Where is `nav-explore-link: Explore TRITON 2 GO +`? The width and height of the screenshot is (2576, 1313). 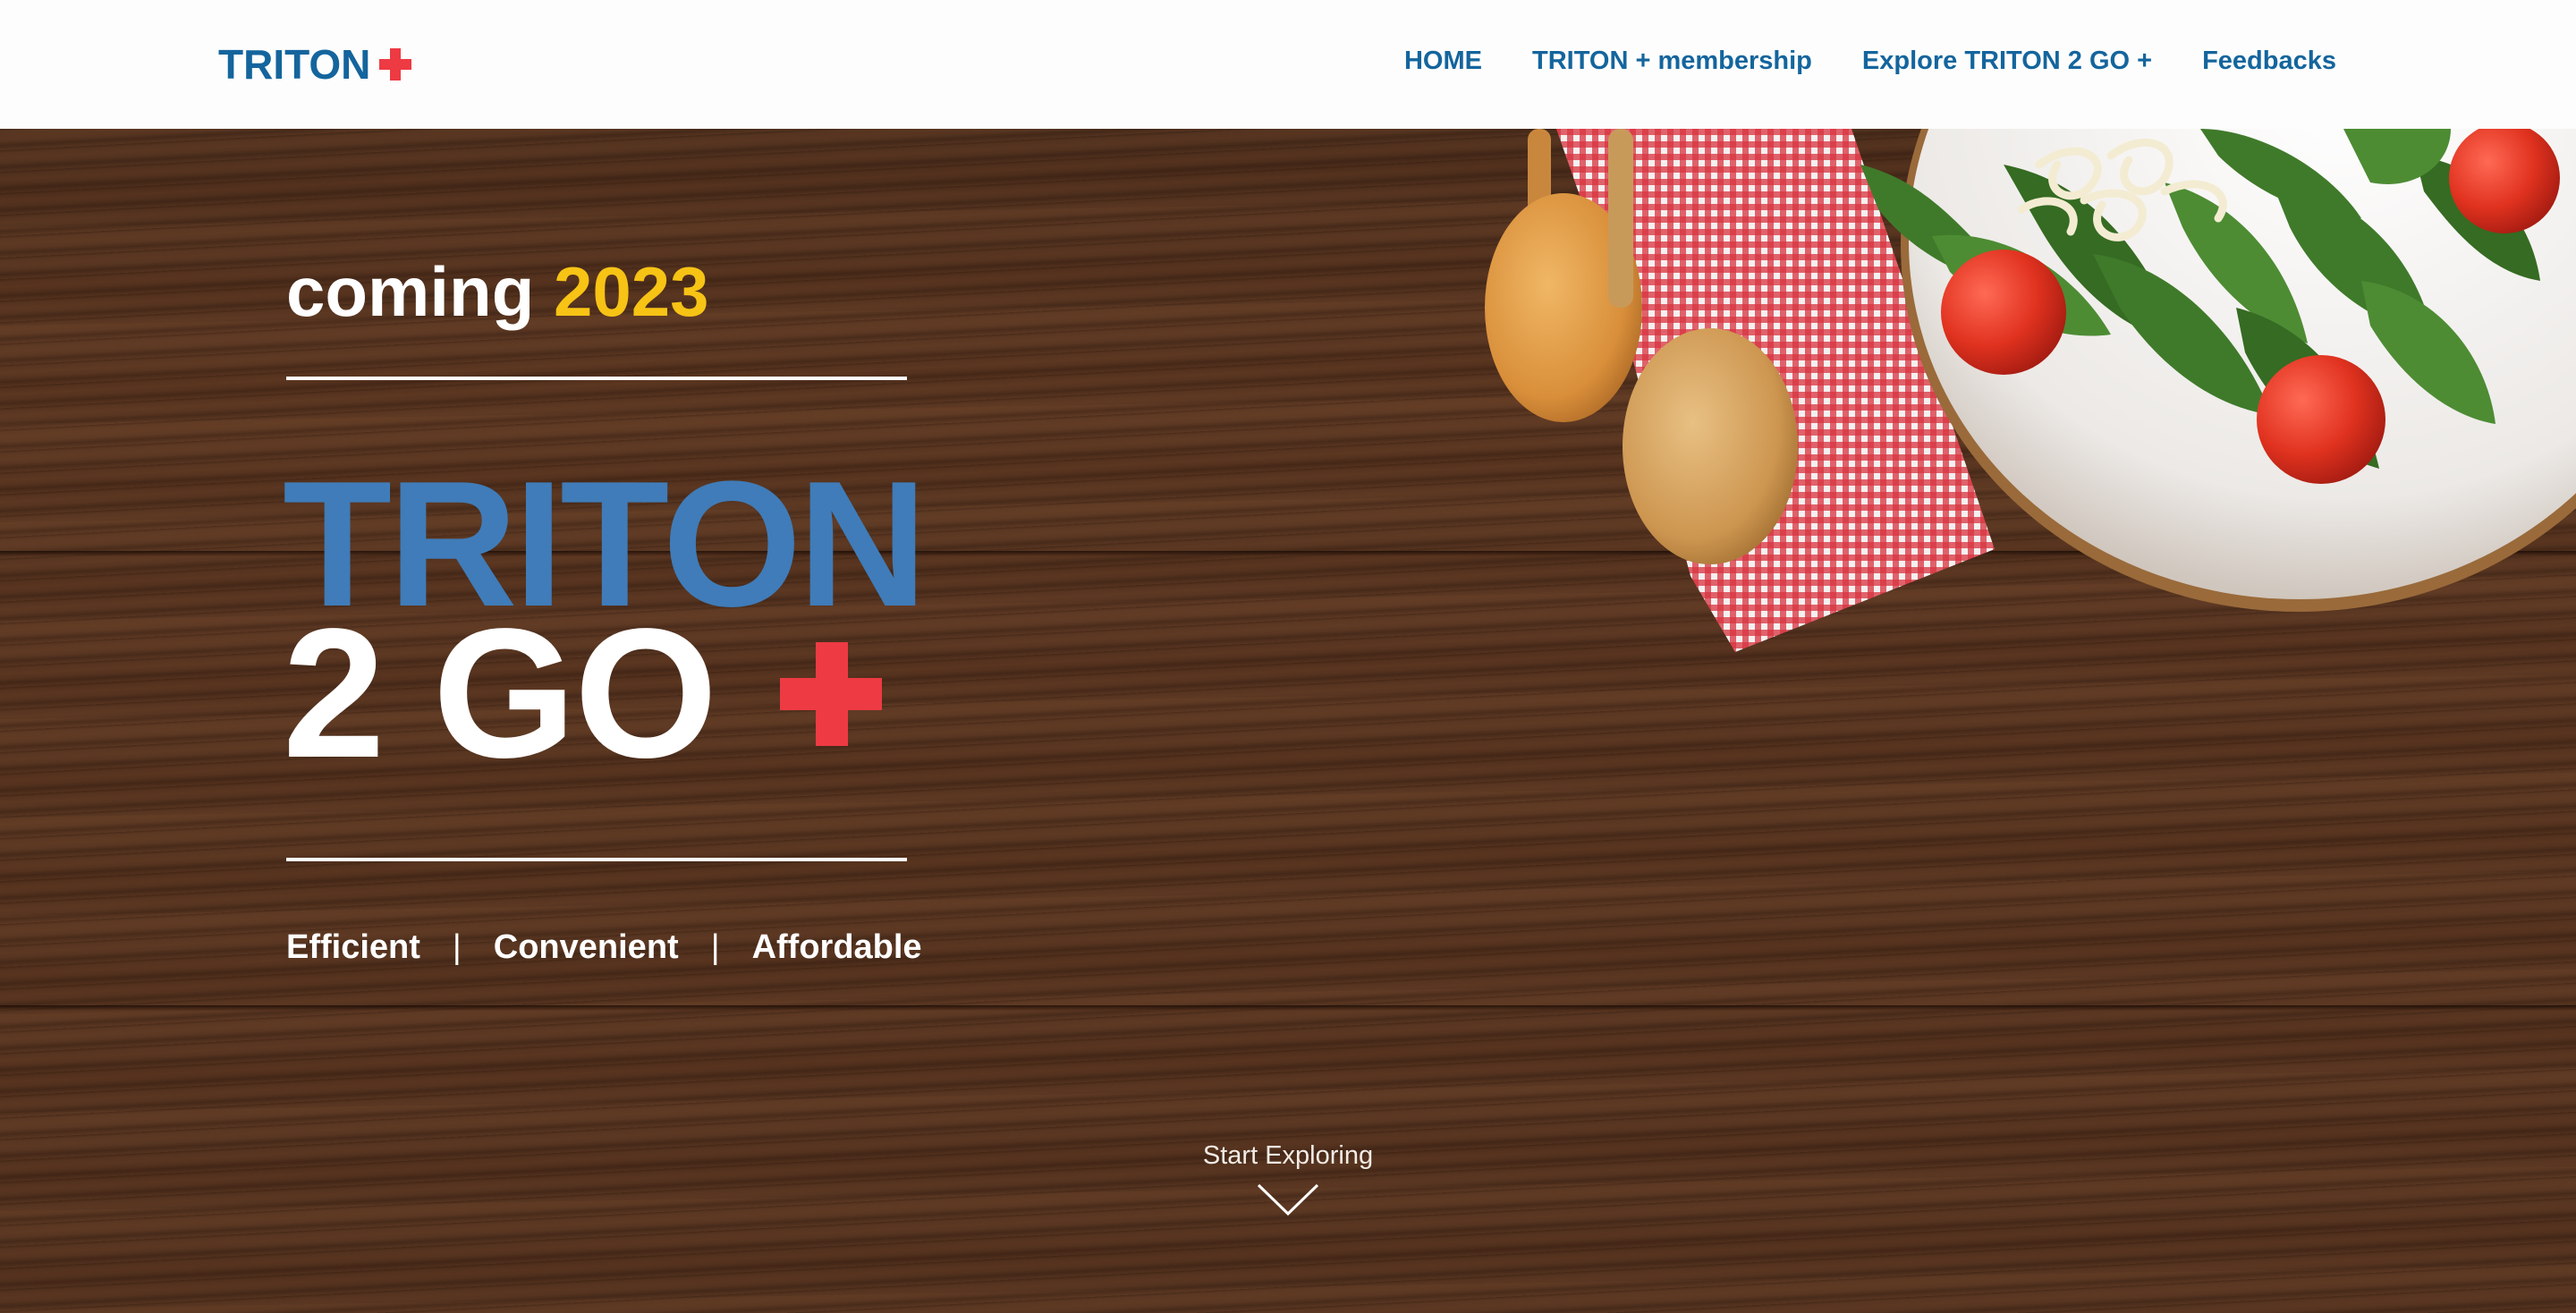 nav-explore-link: Explore TRITON 2 GO + is located at coordinates (2007, 61).